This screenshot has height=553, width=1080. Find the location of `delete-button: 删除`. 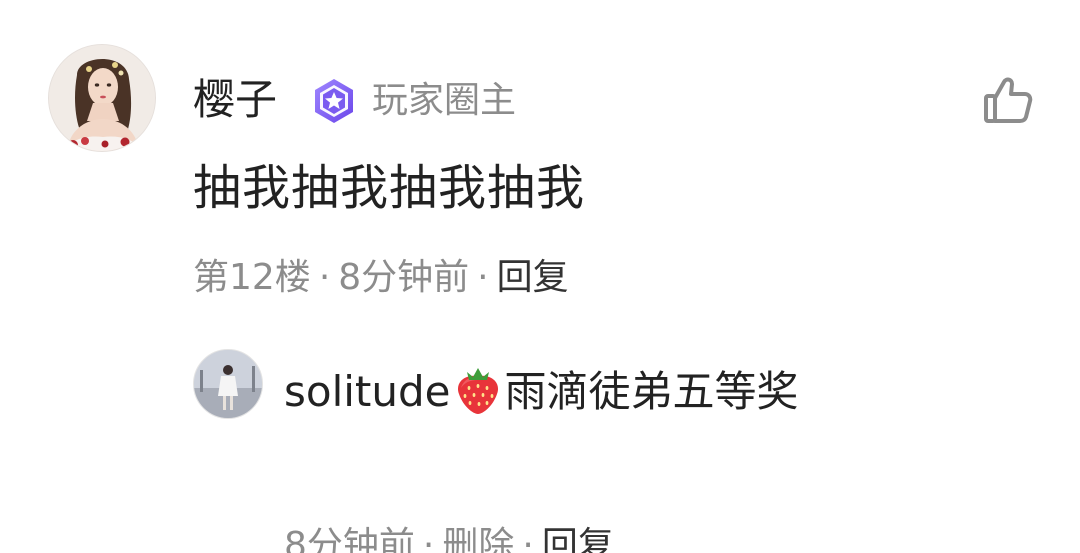

delete-button: 删除 is located at coordinates (478, 539).